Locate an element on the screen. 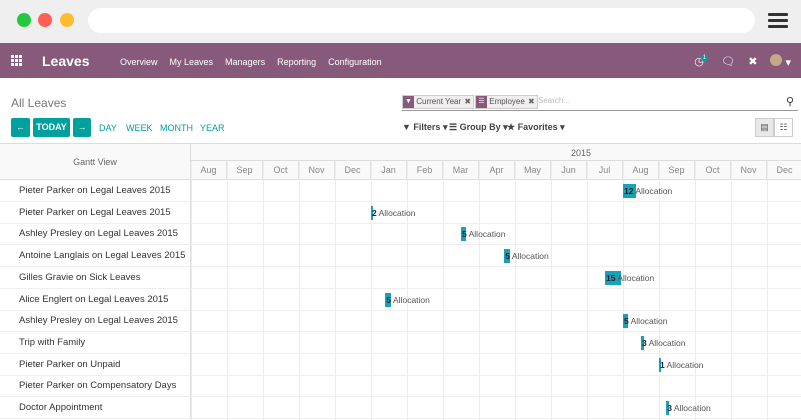 The width and height of the screenshot is (801, 420). apps-grid-icon is located at coordinates (17, 61).